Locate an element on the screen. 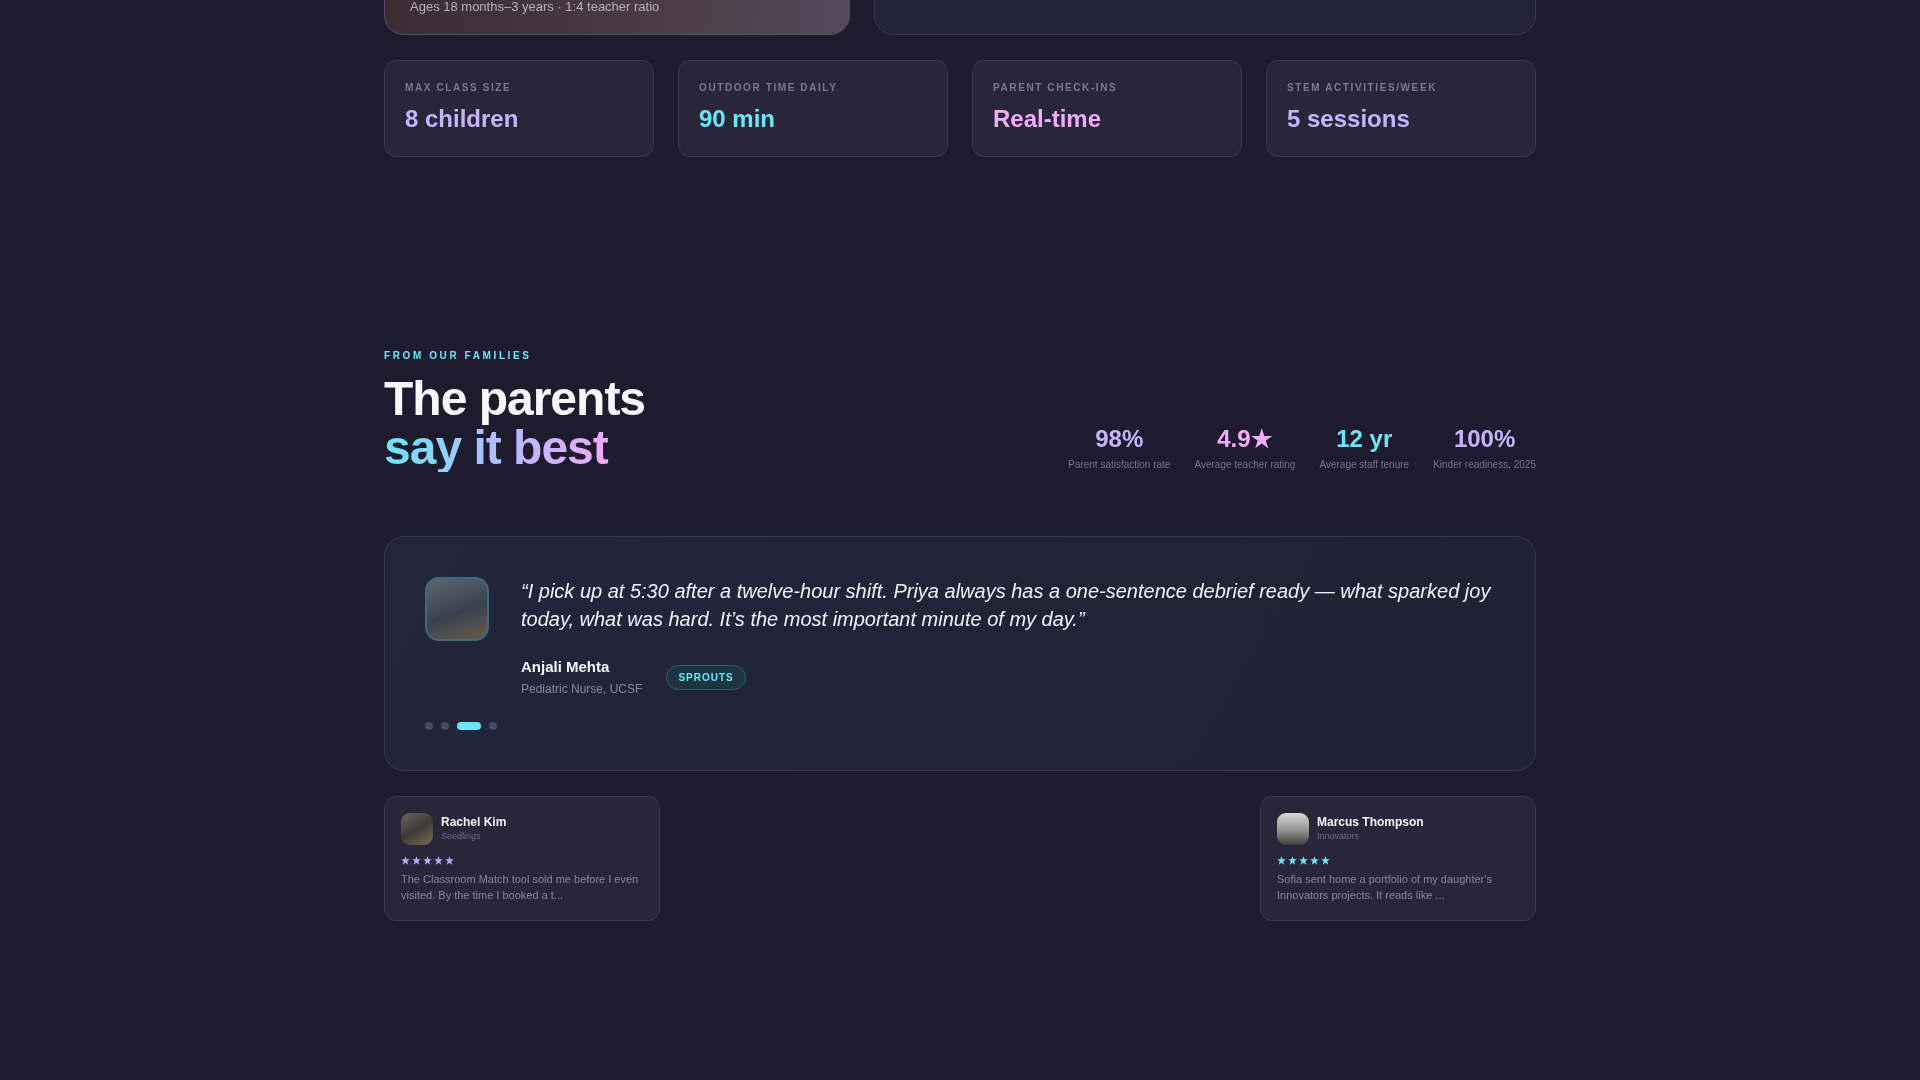  testimonial-quote: “I pick up at 5:30 after a twelve-hour shift. Priya always has a one-sentence debrief ready — what sparked joy today, what was hard. It’s the most important minute of my day.” is located at coordinates (1007, 605).